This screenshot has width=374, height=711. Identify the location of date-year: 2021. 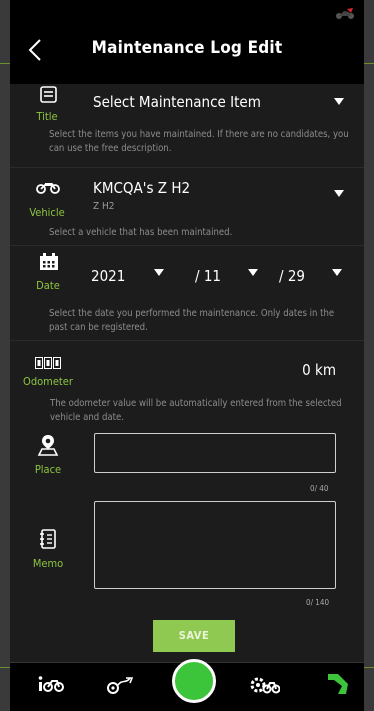
(108, 276).